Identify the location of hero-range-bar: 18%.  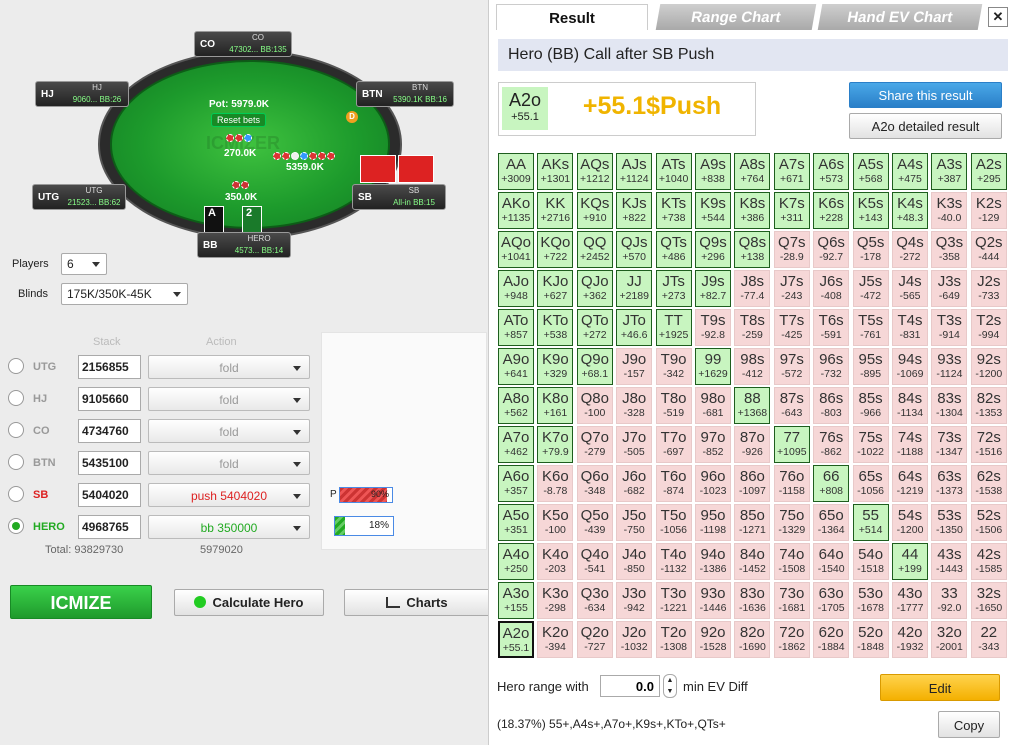
(364, 526).